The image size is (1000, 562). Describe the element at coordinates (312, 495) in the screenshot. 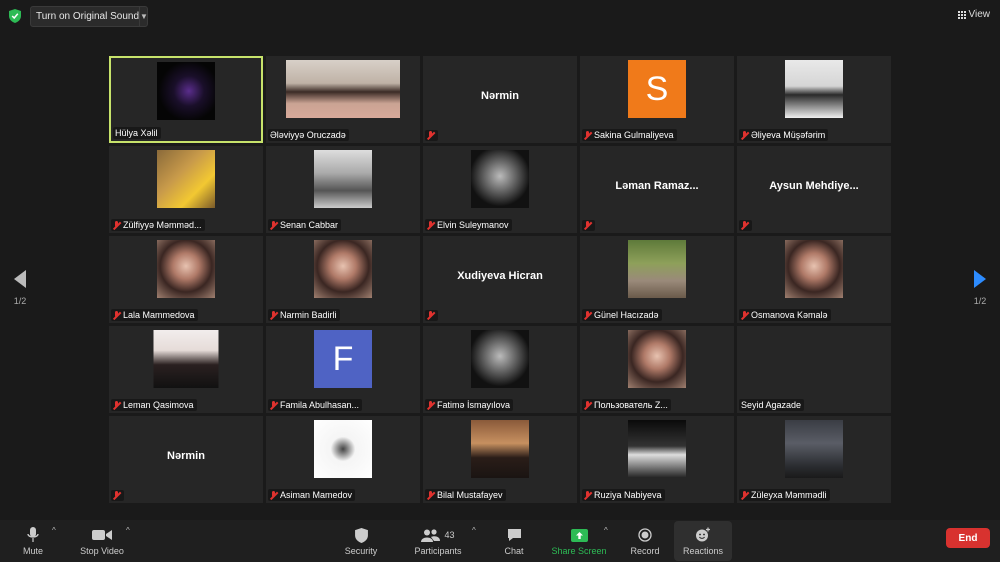

I see `participant-name-bar: Asiman Mamedov` at that location.